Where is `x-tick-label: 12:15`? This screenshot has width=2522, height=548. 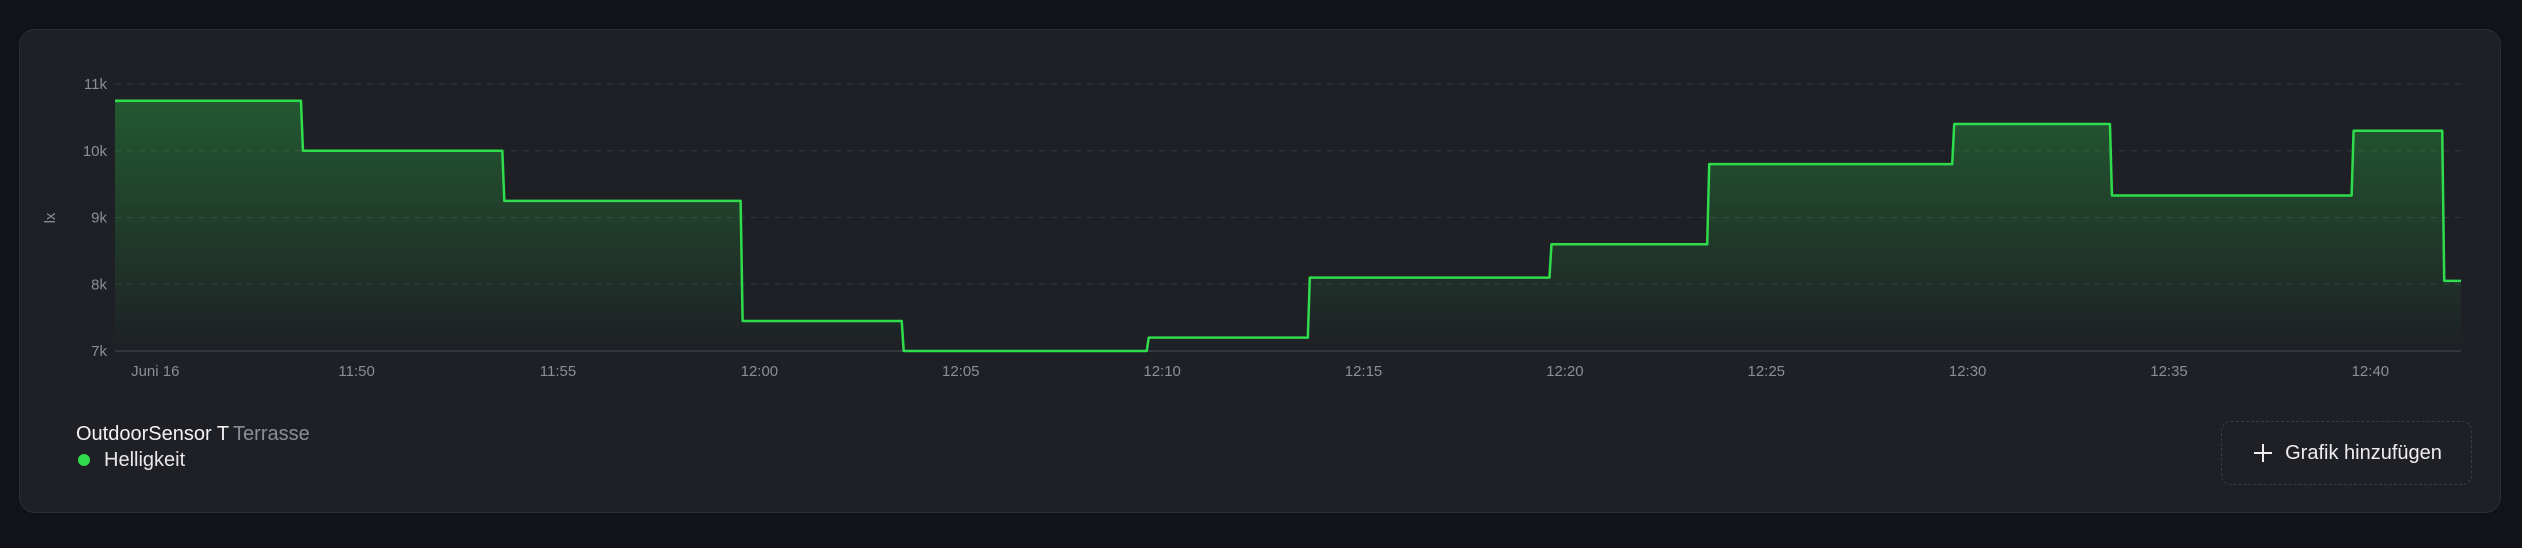 x-tick-label: 12:15 is located at coordinates (1364, 371).